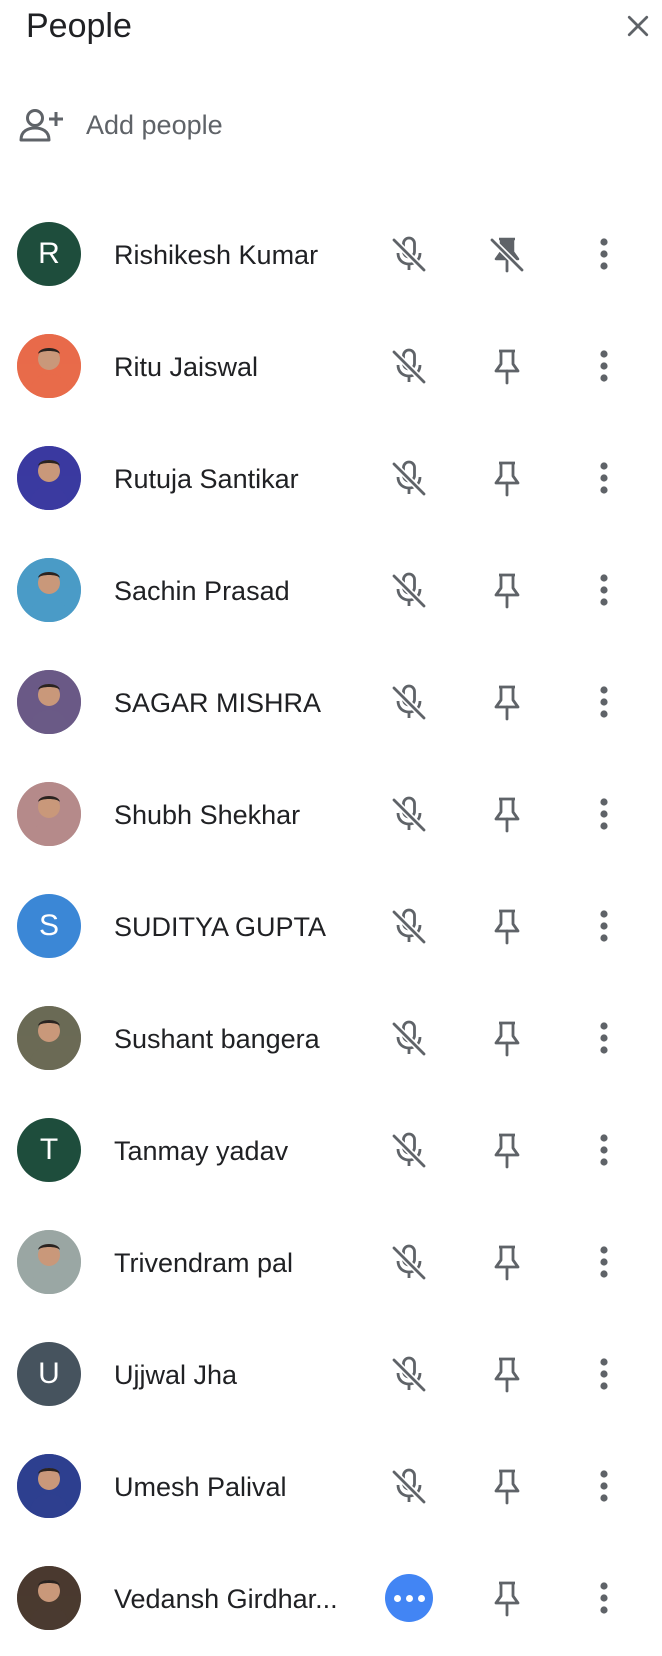 Image resolution: width=662 pixels, height=1656 pixels. What do you see at coordinates (206, 479) in the screenshot?
I see `participant-name: Rutuja Santikar` at bounding box center [206, 479].